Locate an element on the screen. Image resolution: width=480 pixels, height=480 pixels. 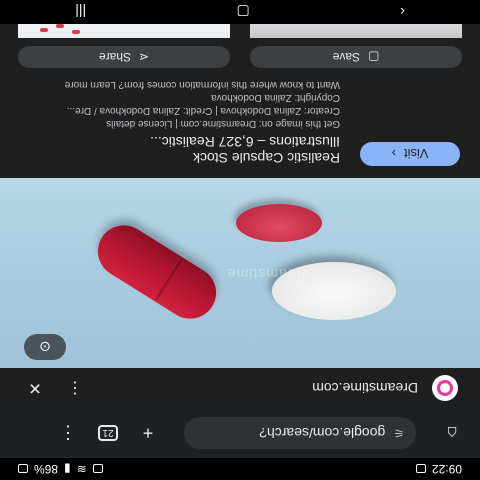
recent-apps-icon: ||| is located at coordinates (80, 12).